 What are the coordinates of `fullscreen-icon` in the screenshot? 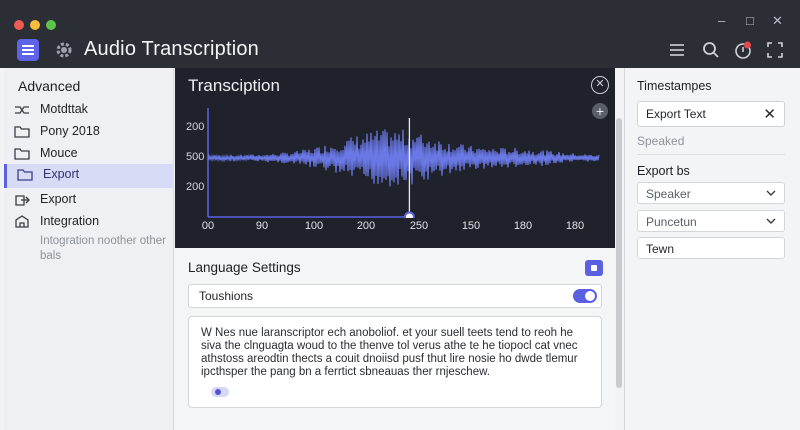 It's located at (775, 50).